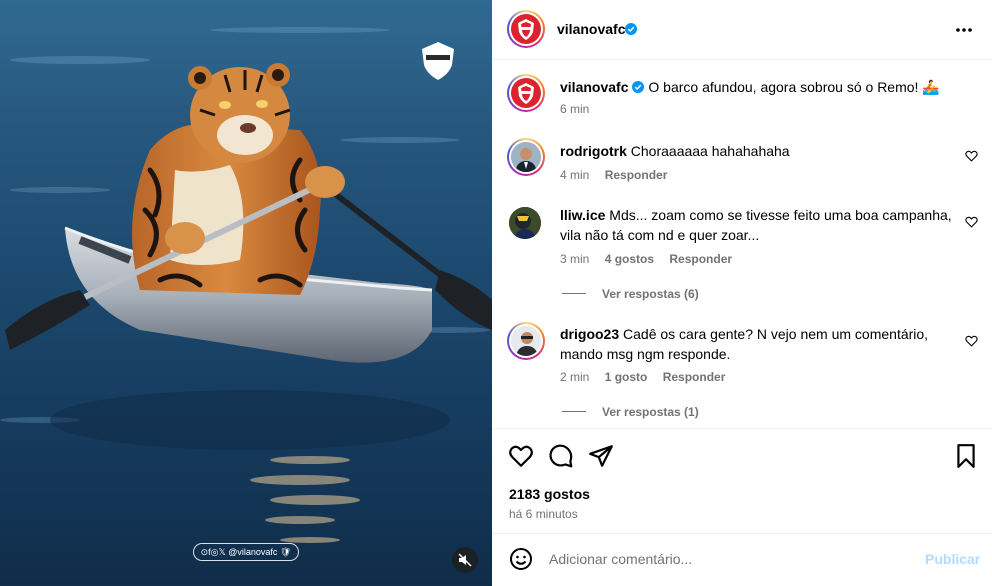 Image resolution: width=992 pixels, height=586 pixels. I want to click on speaker-muted-icon, so click(465, 560).